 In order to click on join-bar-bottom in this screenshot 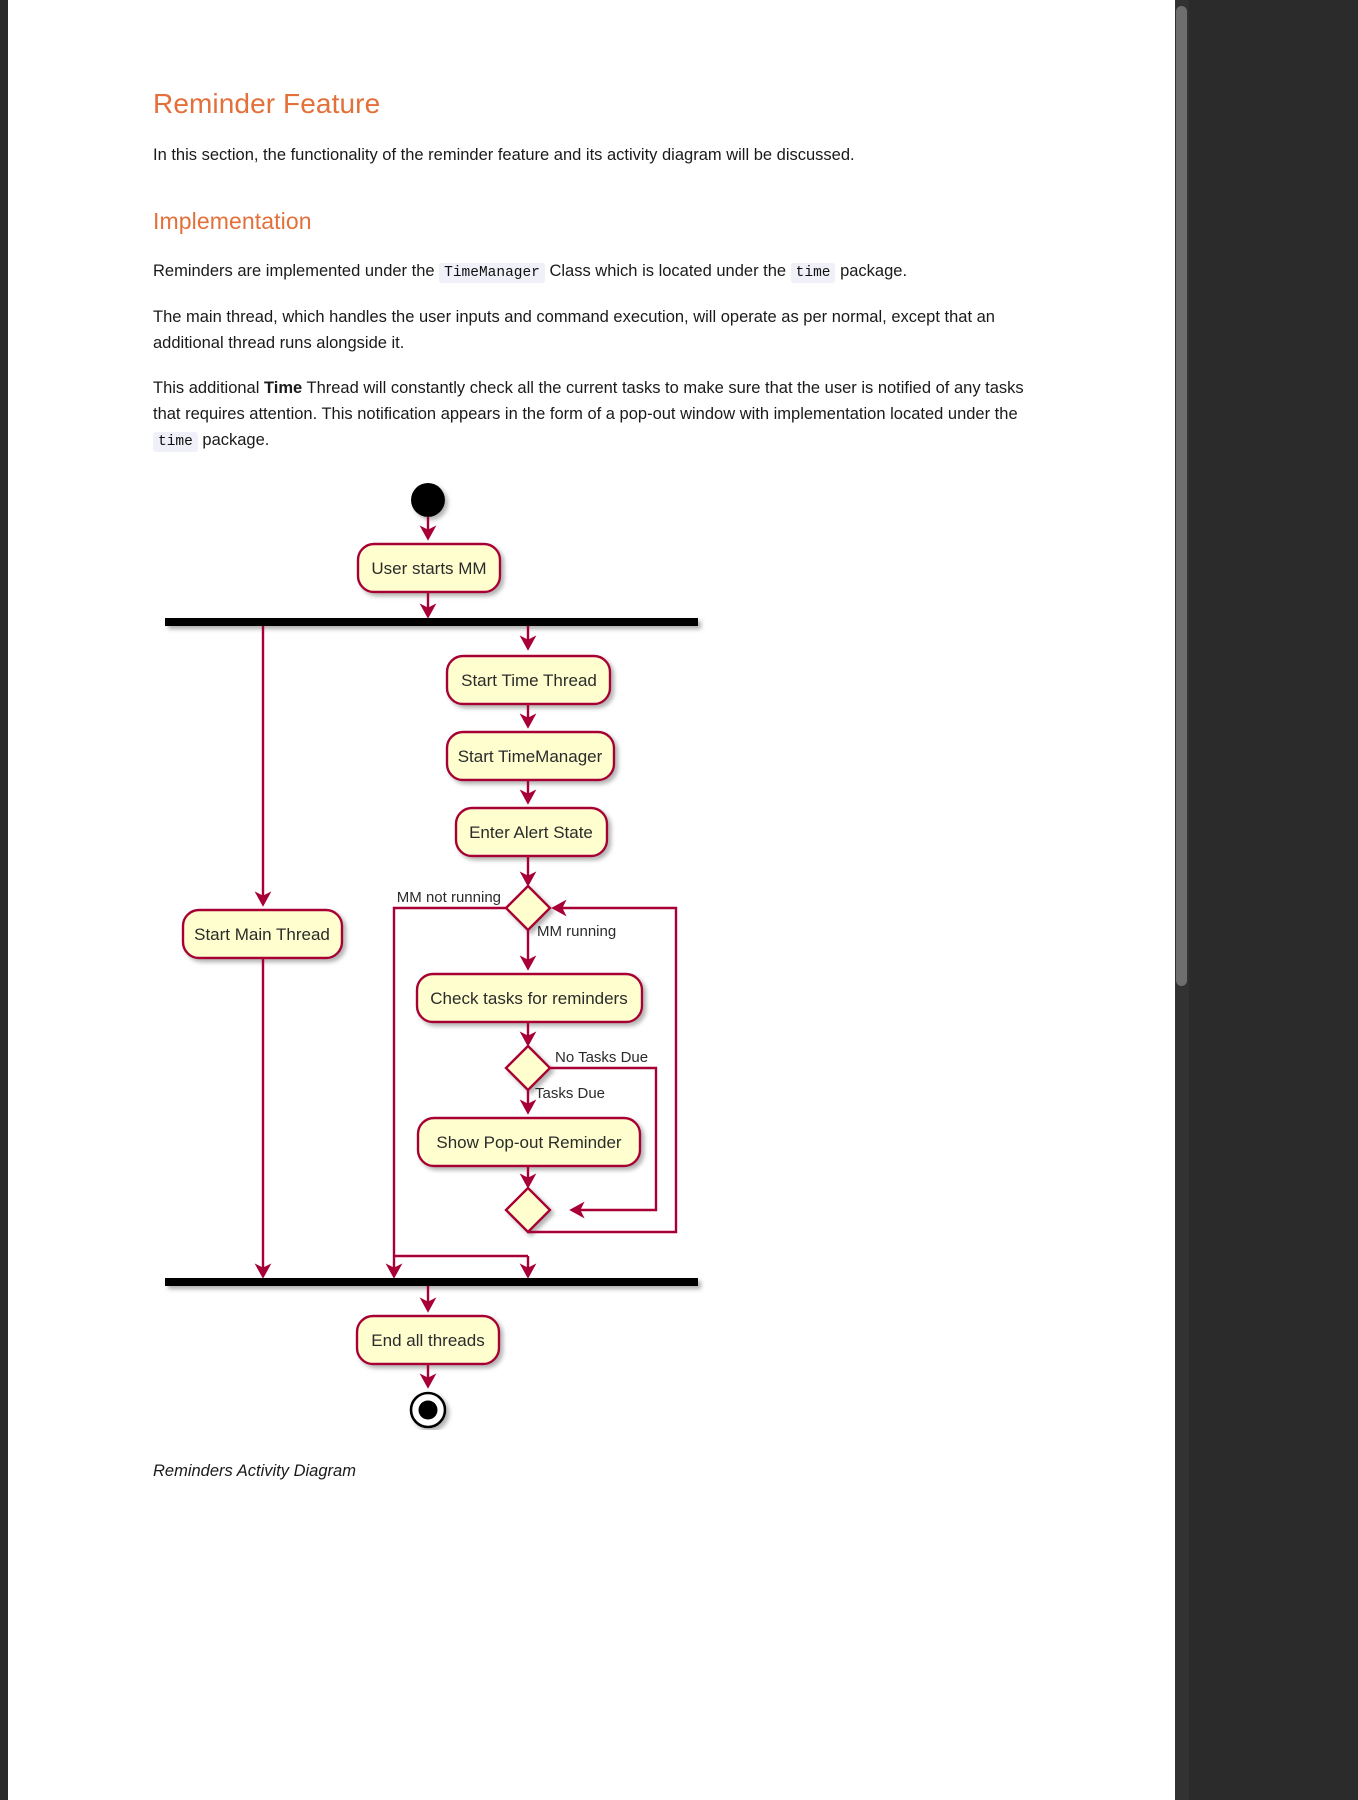, I will do `click(431, 1282)`.